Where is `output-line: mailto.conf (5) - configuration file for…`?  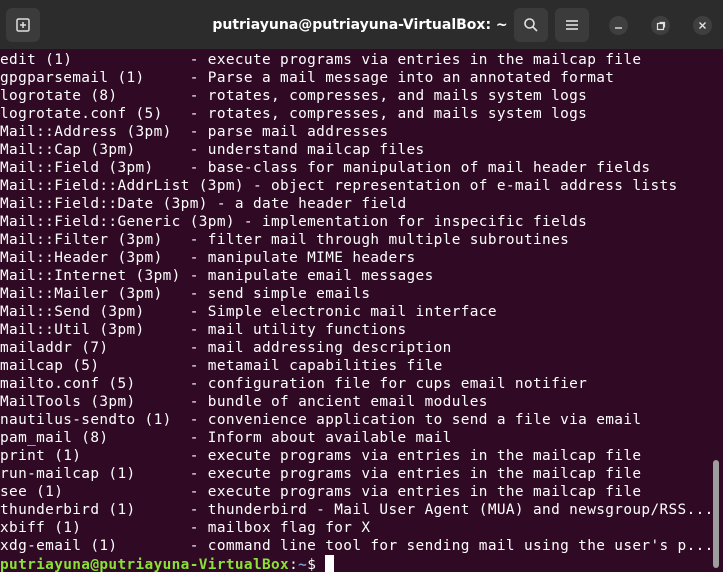
output-line: mailto.conf (5) - configuration file for… is located at coordinates (294, 384).